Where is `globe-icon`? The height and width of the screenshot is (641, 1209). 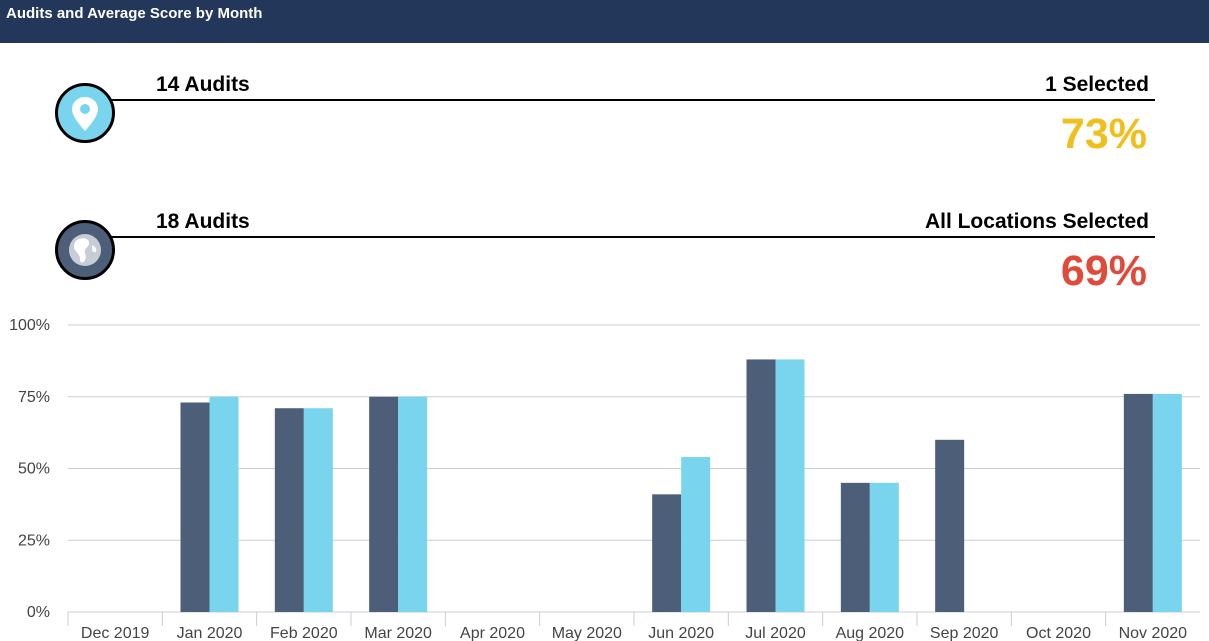 globe-icon is located at coordinates (85, 250).